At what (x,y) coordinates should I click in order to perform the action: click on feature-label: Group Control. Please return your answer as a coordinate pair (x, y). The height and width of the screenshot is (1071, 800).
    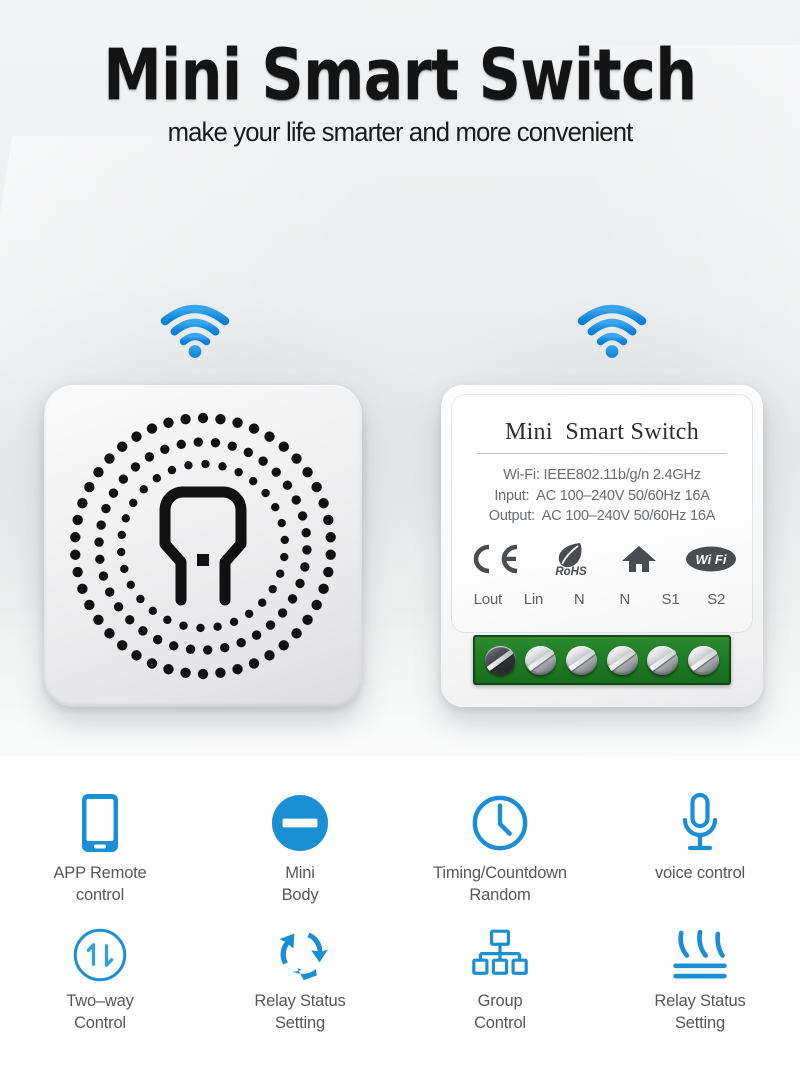
    Looking at the image, I should click on (500, 1012).